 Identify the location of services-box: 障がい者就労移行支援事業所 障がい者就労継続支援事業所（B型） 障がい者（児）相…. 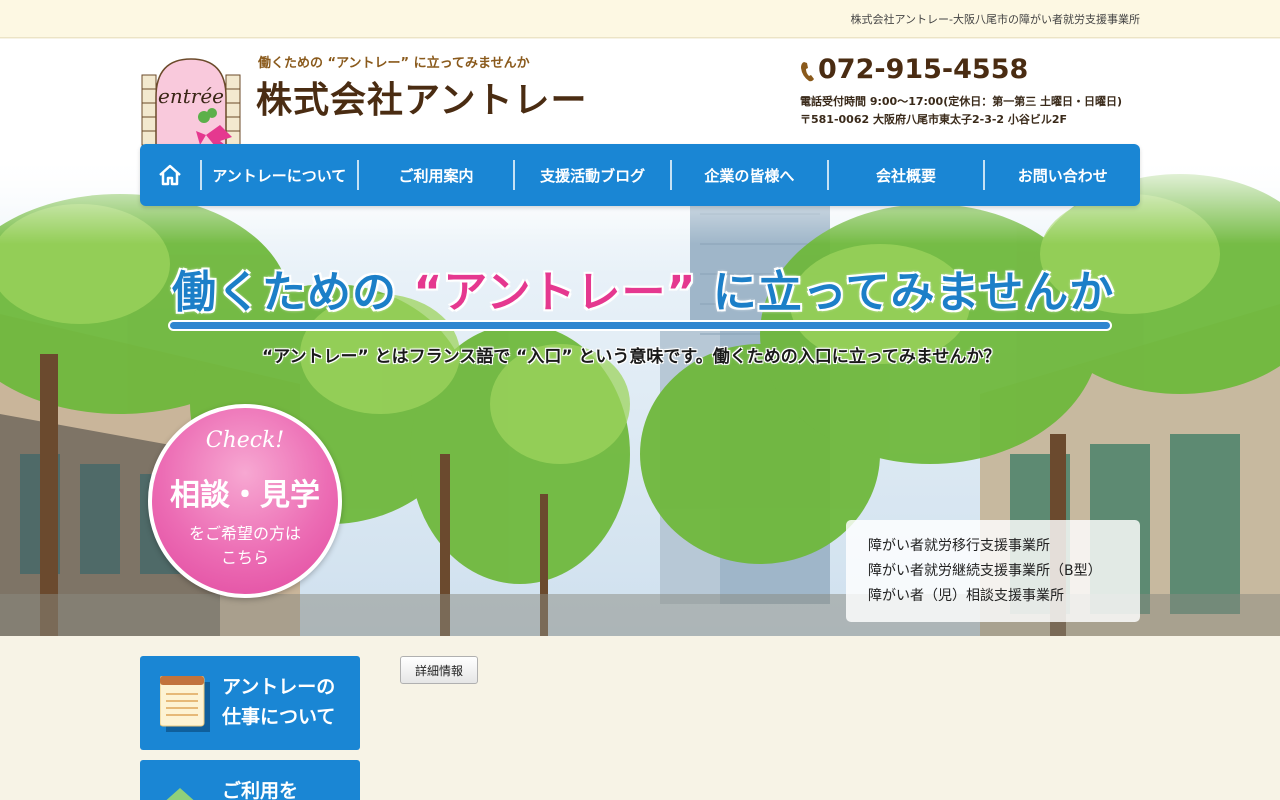
(993, 571).